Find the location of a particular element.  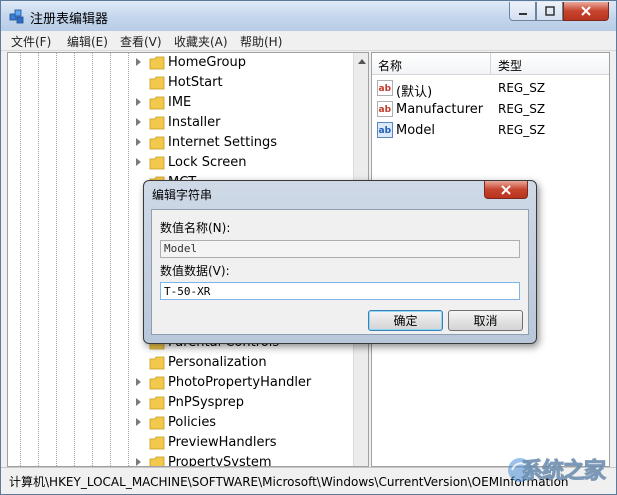

menu-file: 文件(F) is located at coordinates (31, 41).